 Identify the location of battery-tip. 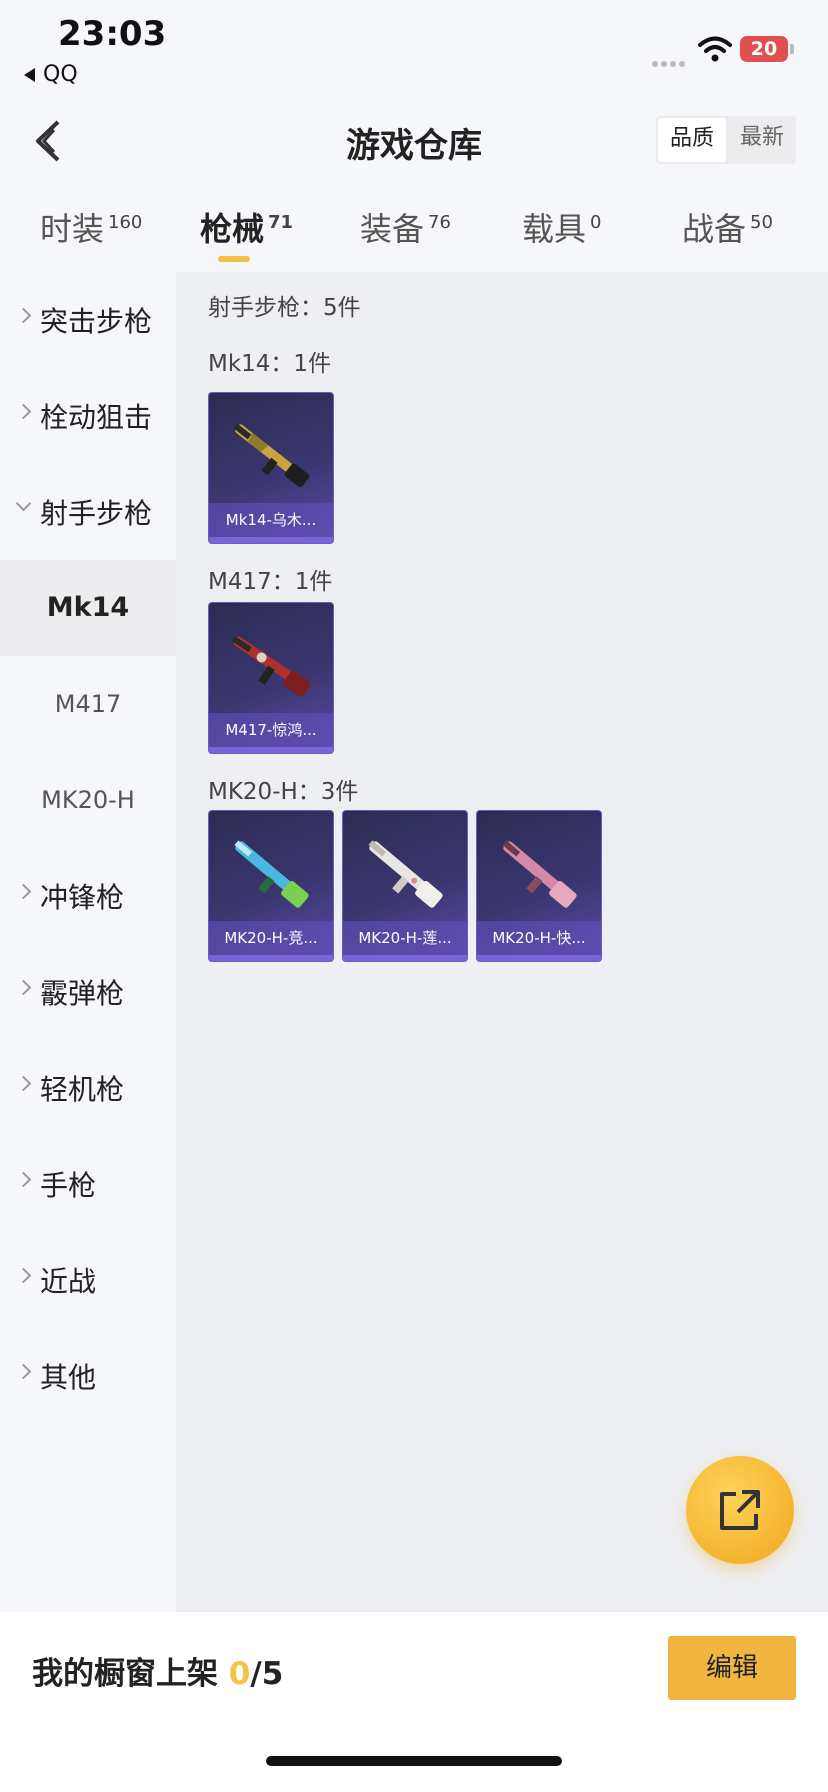
(792, 49).